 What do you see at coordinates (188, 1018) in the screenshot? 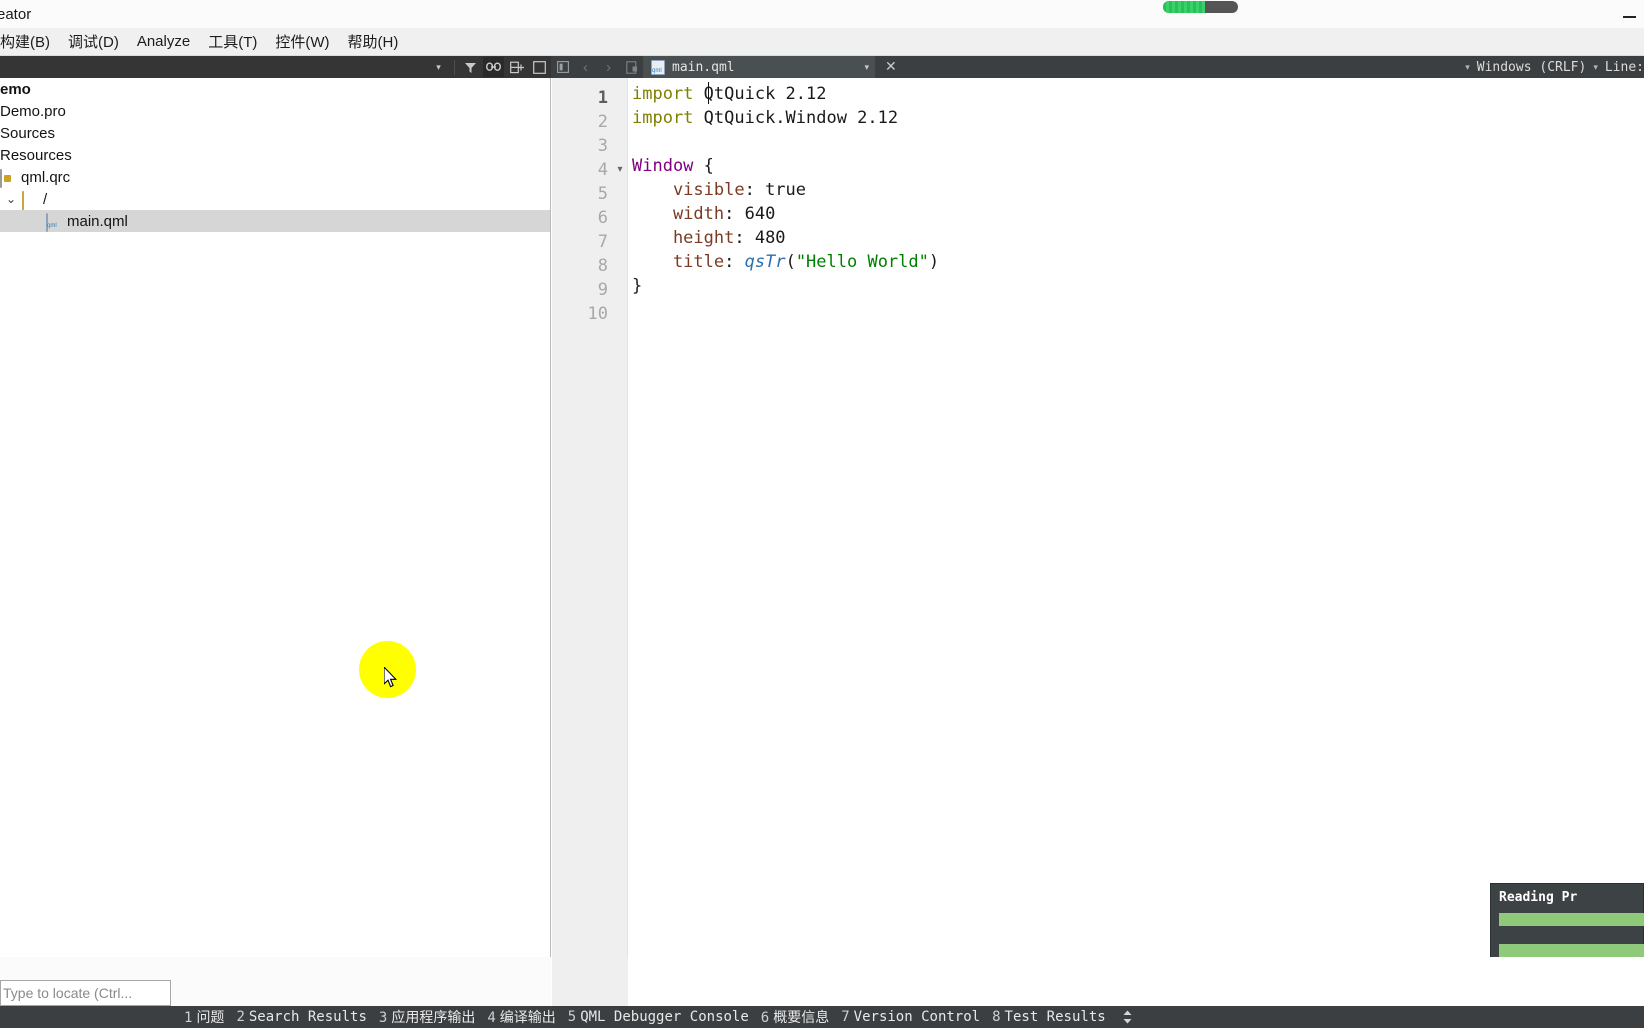
I see `output-pane-tab-number: 1` at bounding box center [188, 1018].